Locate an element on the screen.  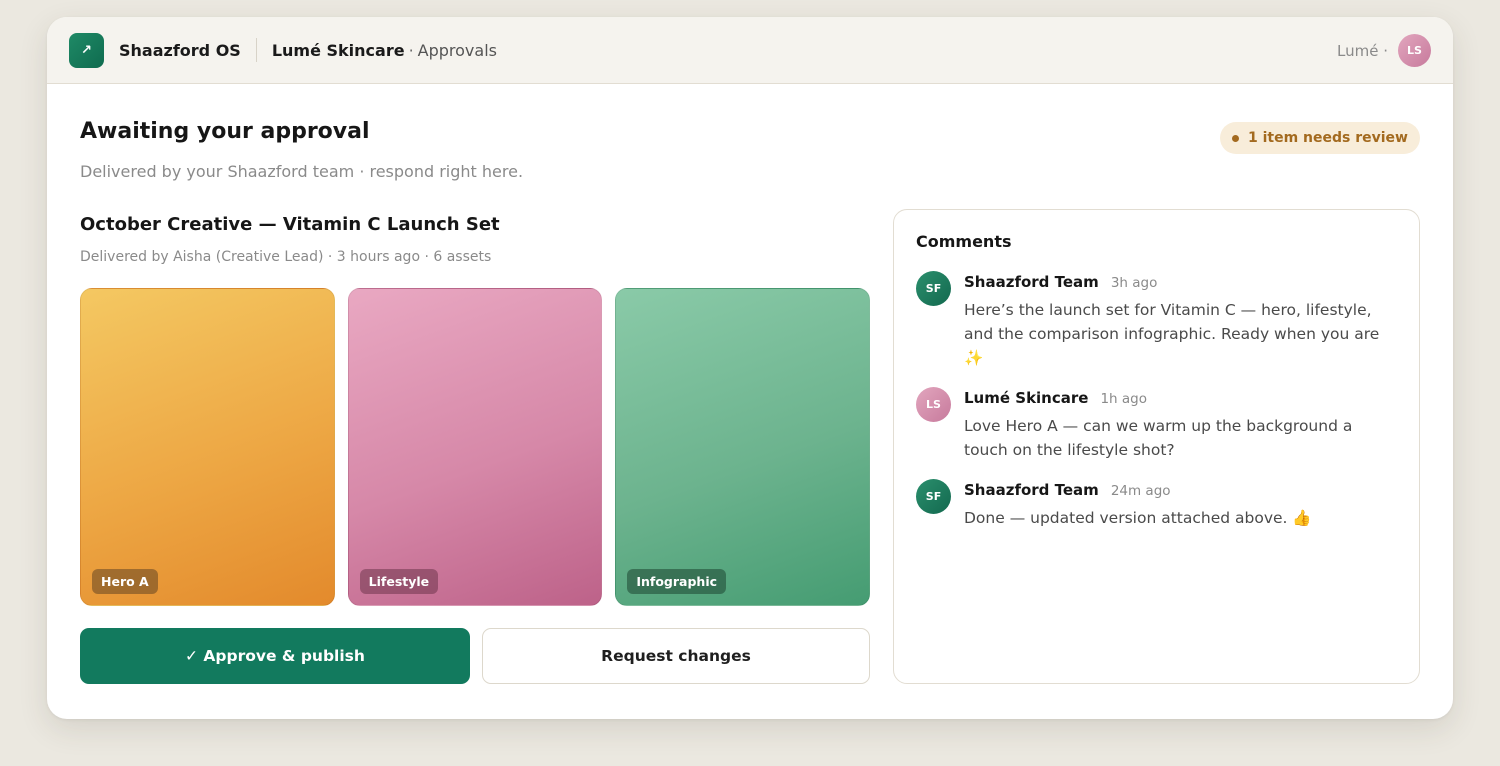
breadcrumb-section: Approvals is located at coordinates (457, 50).